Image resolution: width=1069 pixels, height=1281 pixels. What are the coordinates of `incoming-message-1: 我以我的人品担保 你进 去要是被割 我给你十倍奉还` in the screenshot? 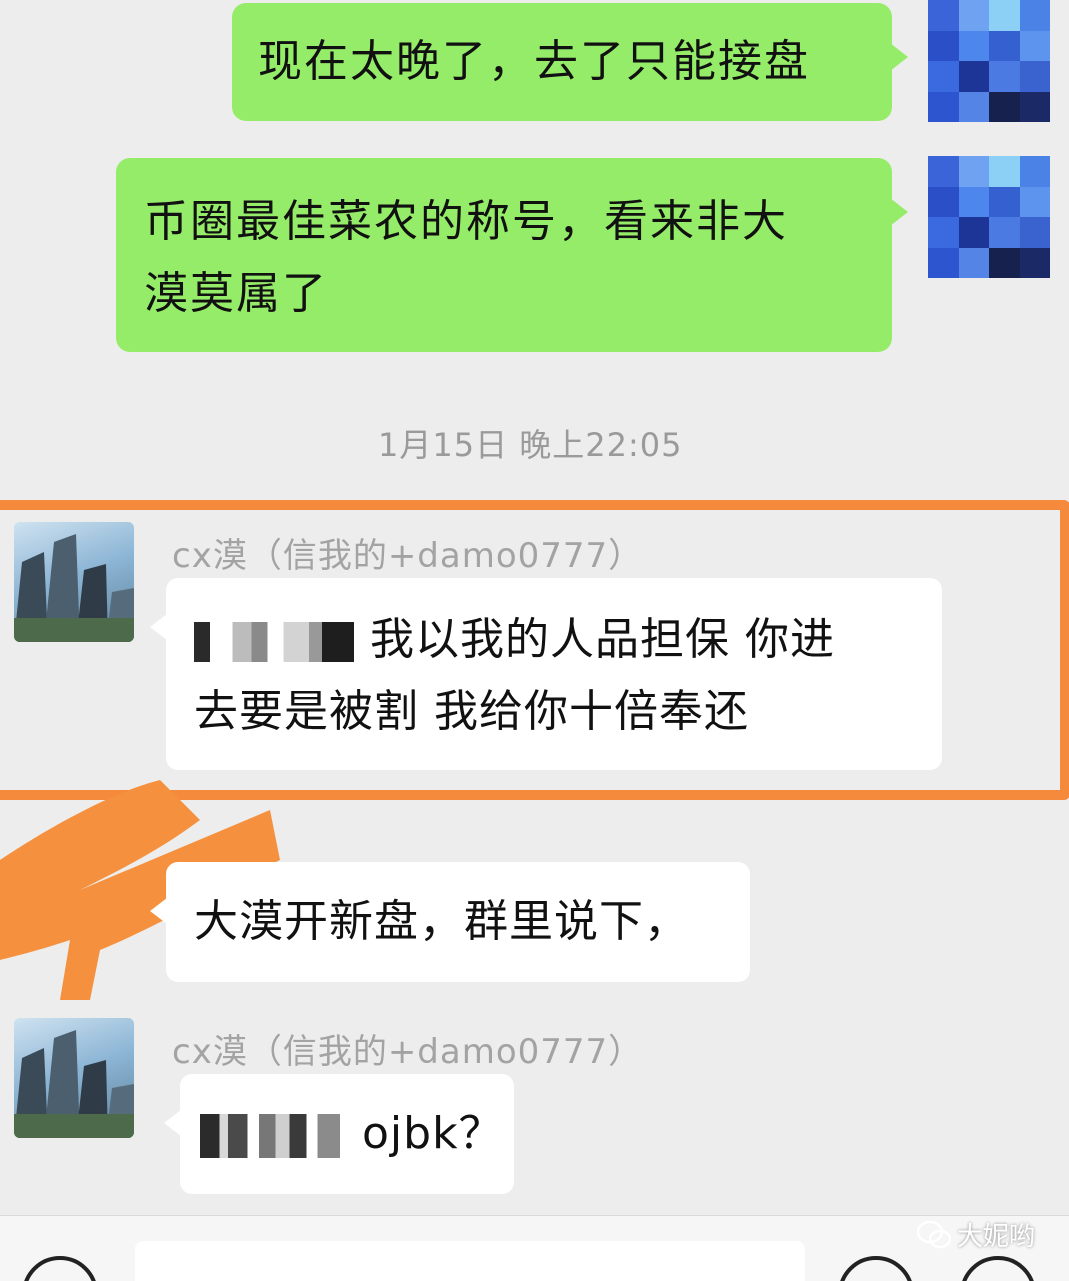 It's located at (546, 674).